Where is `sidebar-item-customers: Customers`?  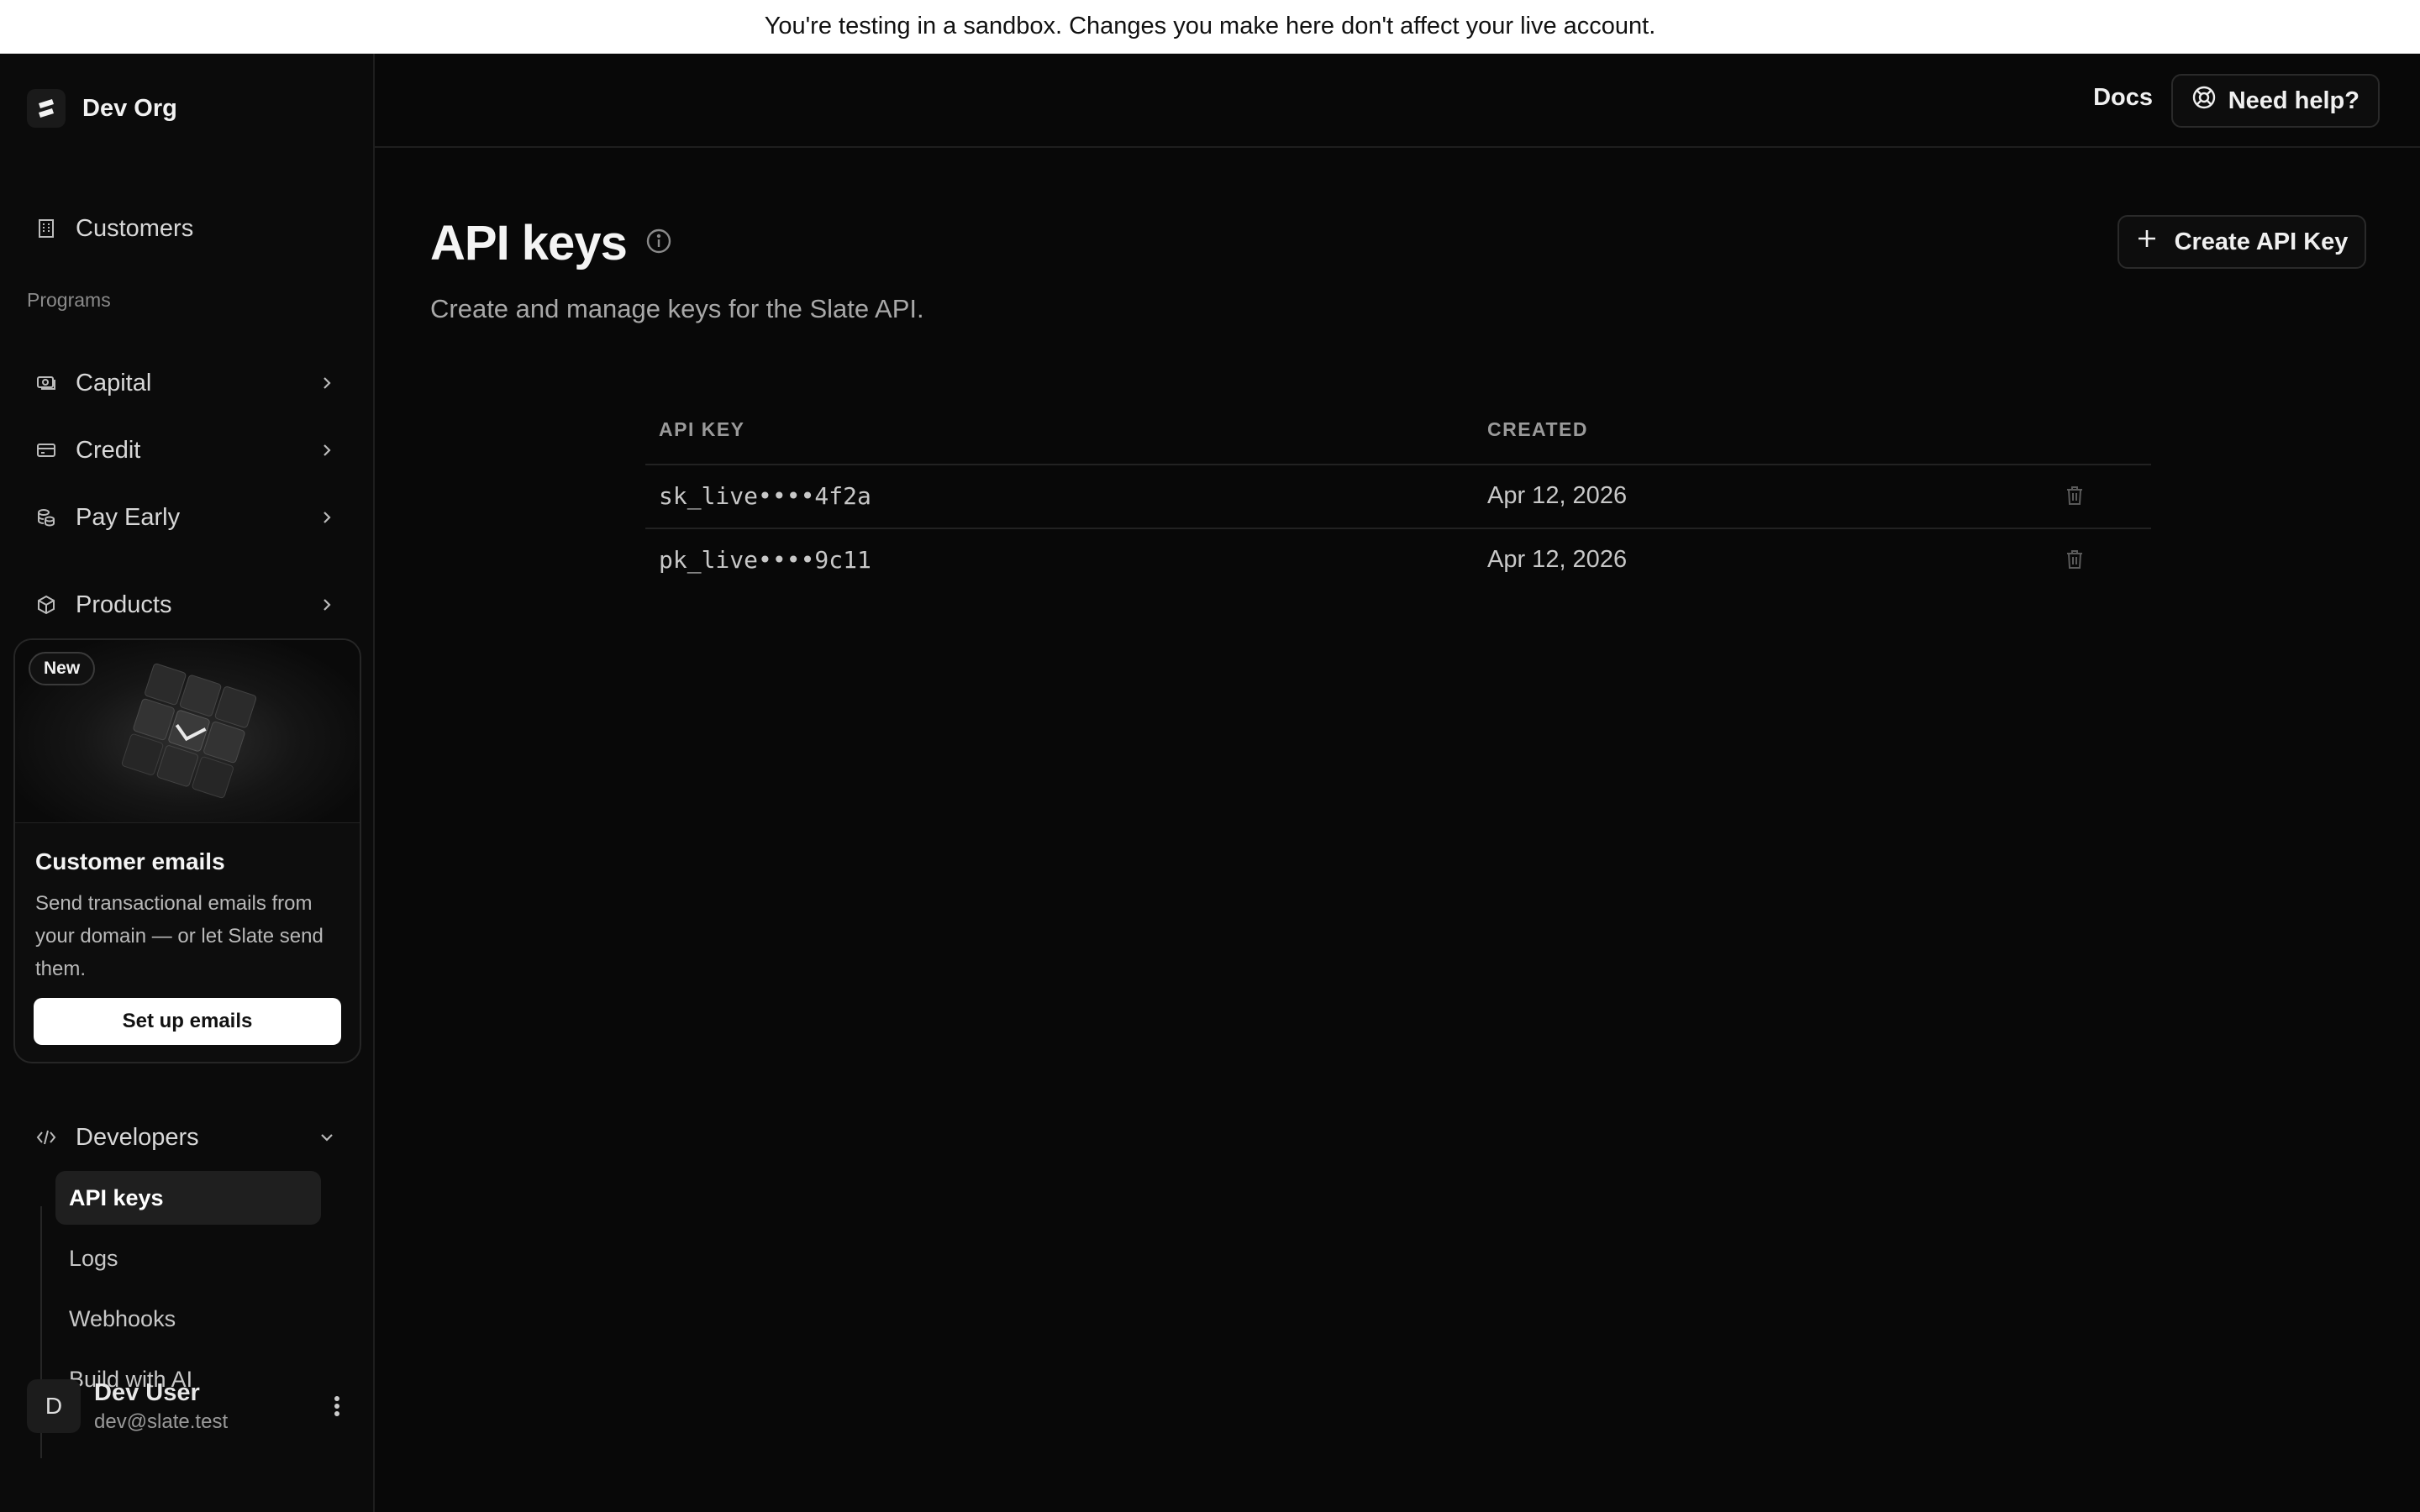 sidebar-item-customers: Customers is located at coordinates (187, 228).